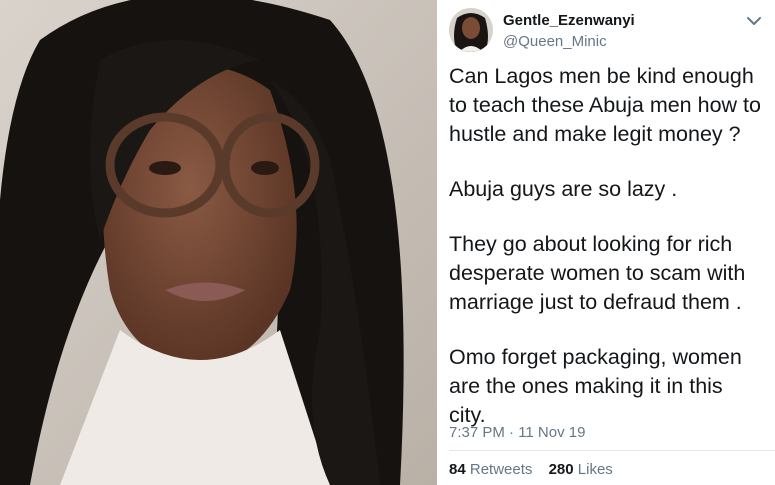 The height and width of the screenshot is (485, 775). Describe the element at coordinates (601, 76) in the screenshot. I see `tweet-line: Can Lagos men be kind enough` at that location.